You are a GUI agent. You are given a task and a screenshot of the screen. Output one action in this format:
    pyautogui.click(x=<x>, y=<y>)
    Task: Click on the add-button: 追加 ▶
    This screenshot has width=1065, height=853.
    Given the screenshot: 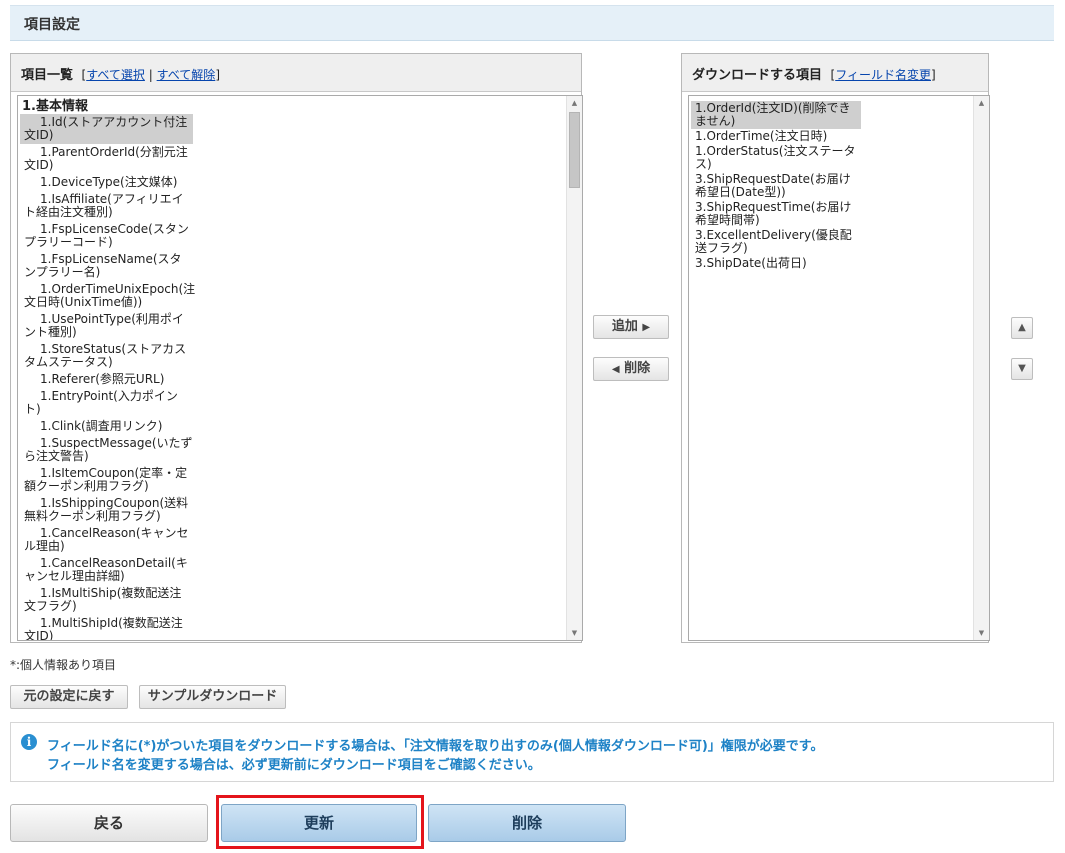 What is the action you would take?
    pyautogui.click(x=631, y=327)
    